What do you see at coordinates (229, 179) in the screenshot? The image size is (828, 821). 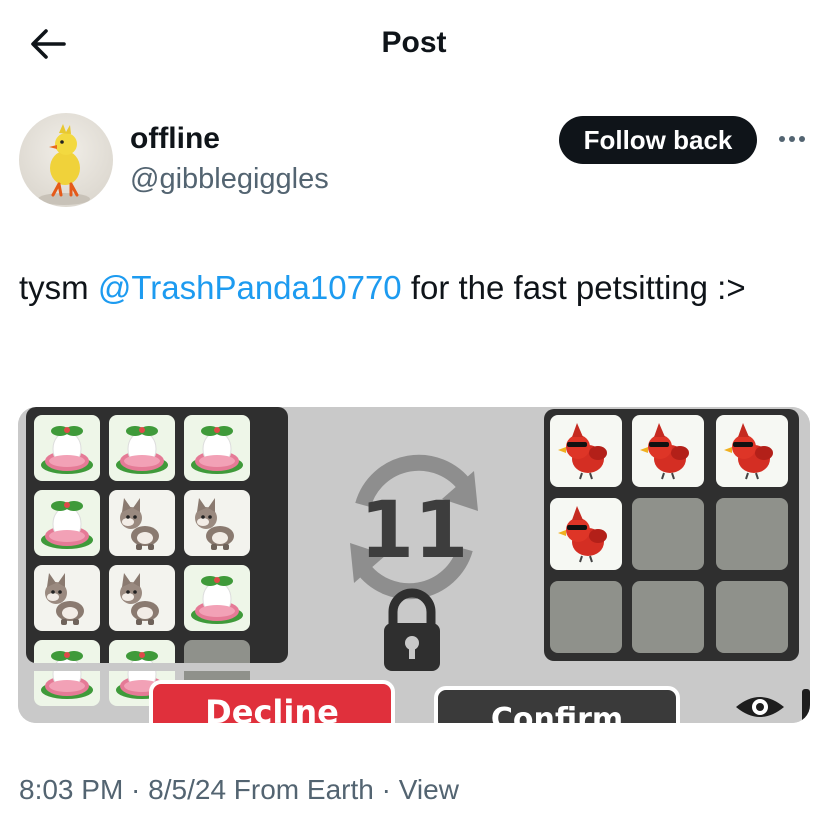 I see `user-handle: @gibblegiggles` at bounding box center [229, 179].